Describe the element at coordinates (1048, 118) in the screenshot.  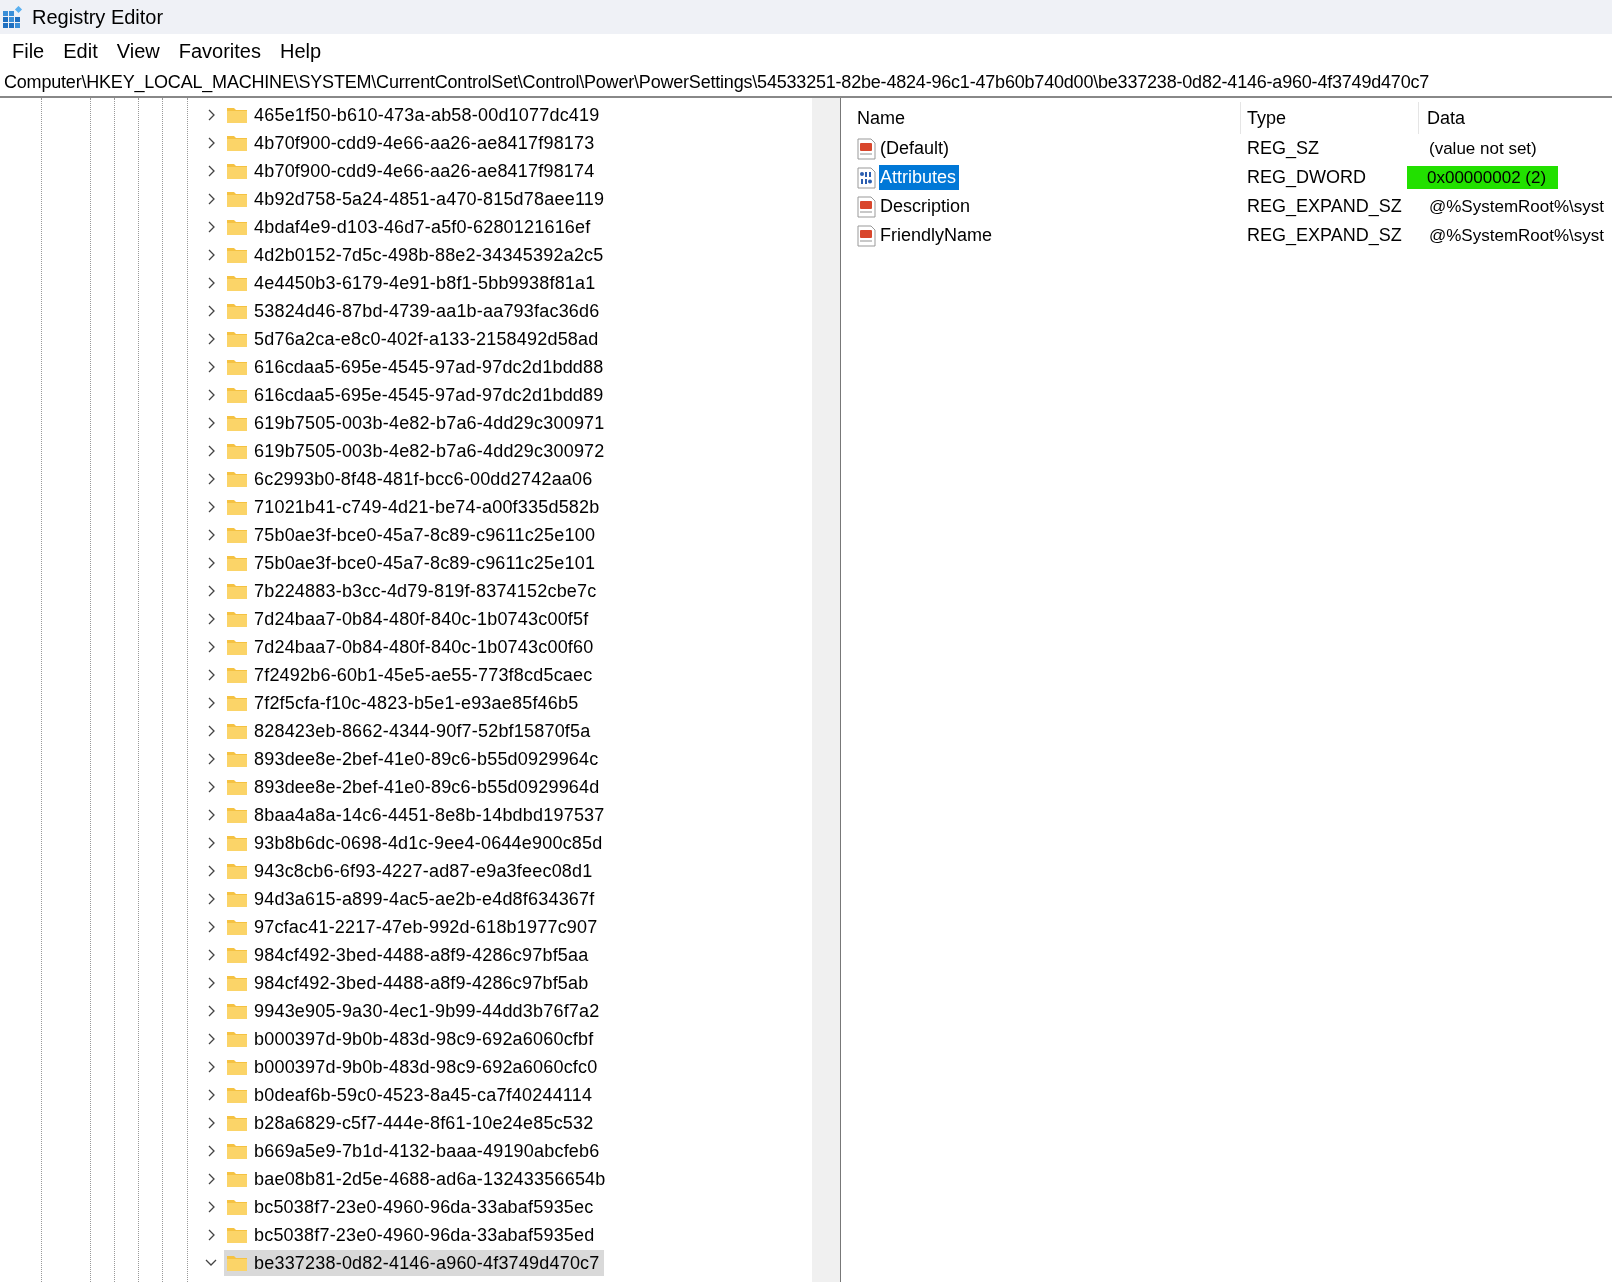
I see `column-header: Name` at that location.